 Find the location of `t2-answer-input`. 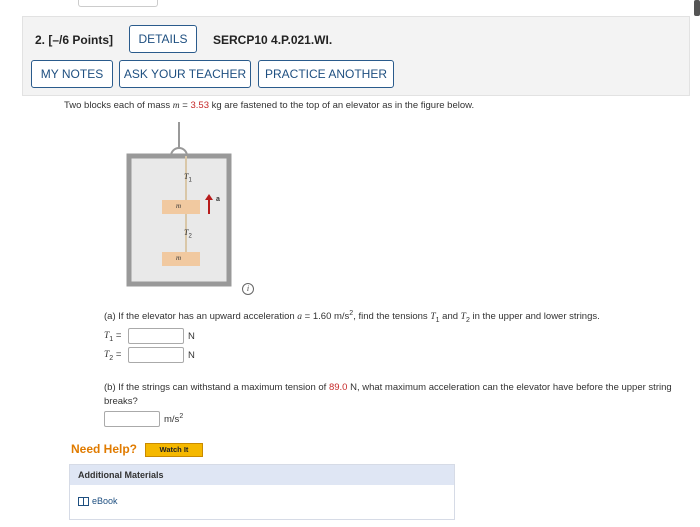

t2-answer-input is located at coordinates (156, 355).